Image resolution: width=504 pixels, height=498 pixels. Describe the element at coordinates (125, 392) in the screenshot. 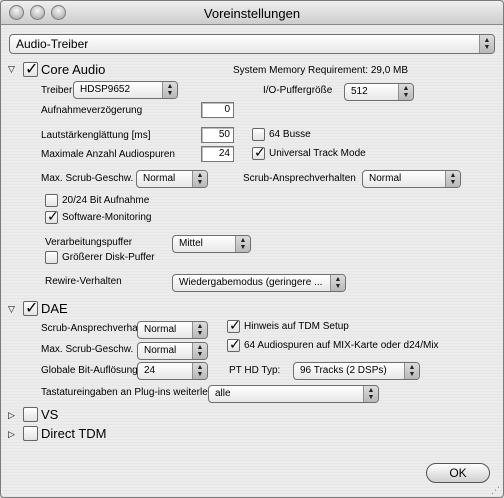

I see `keyboard-input-label: Tastatureingaben an Plug-ins weiterlei` at that location.